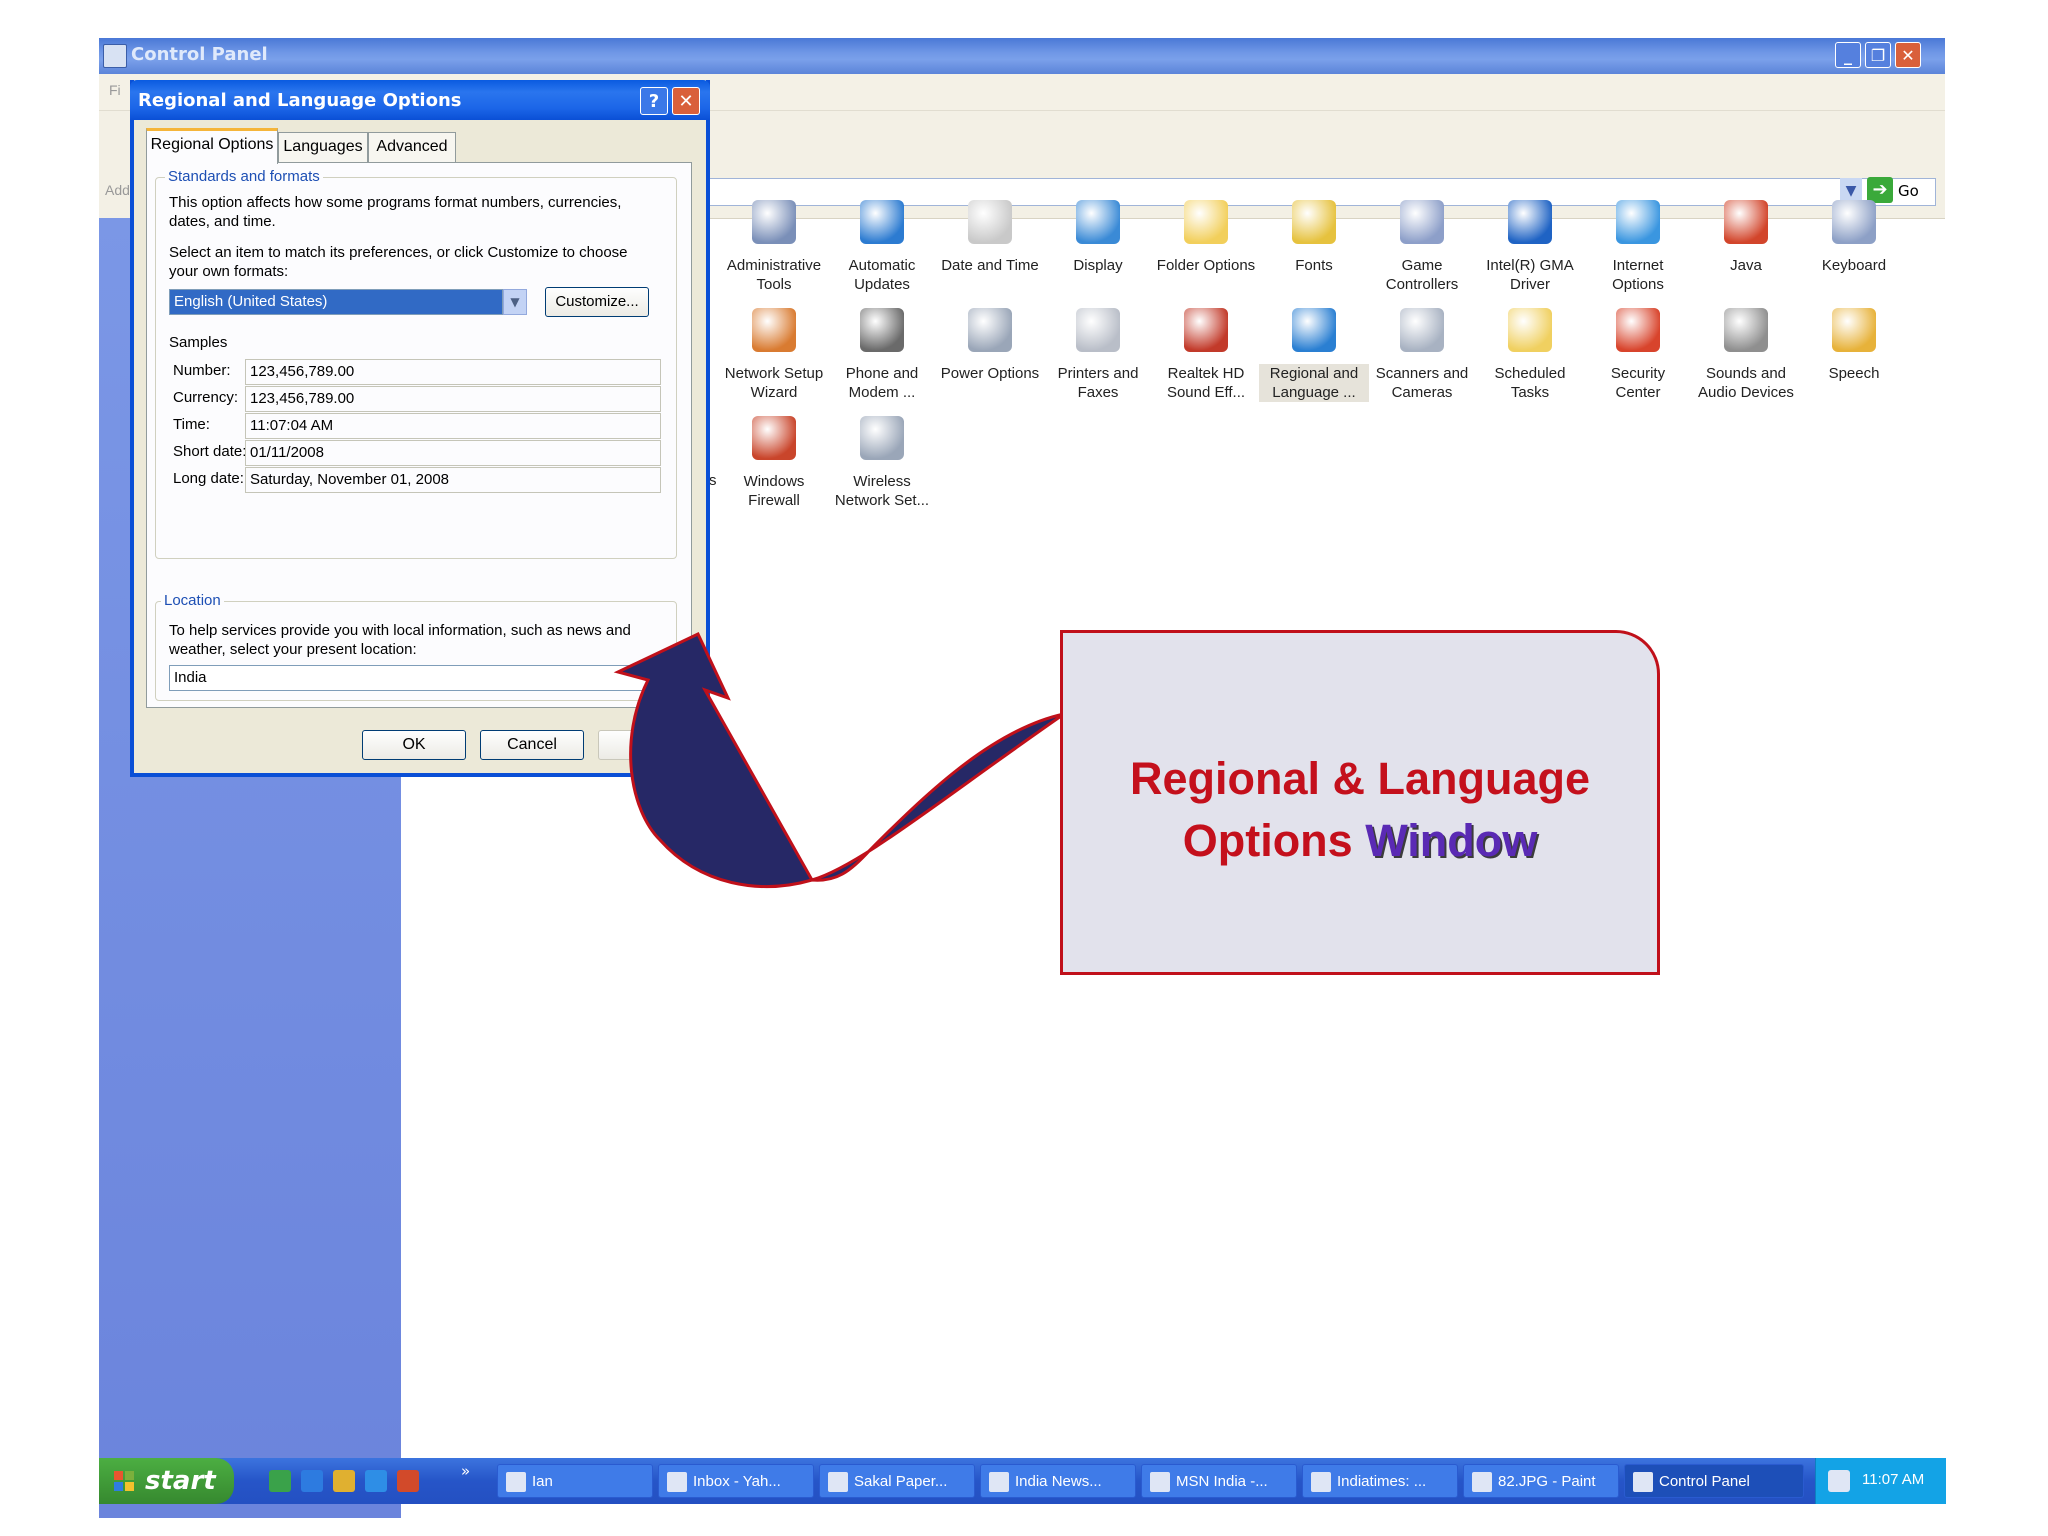 The image size is (2048, 1536). What do you see at coordinates (1714, 1481) in the screenshot?
I see `taskbar-button: Control Panel` at bounding box center [1714, 1481].